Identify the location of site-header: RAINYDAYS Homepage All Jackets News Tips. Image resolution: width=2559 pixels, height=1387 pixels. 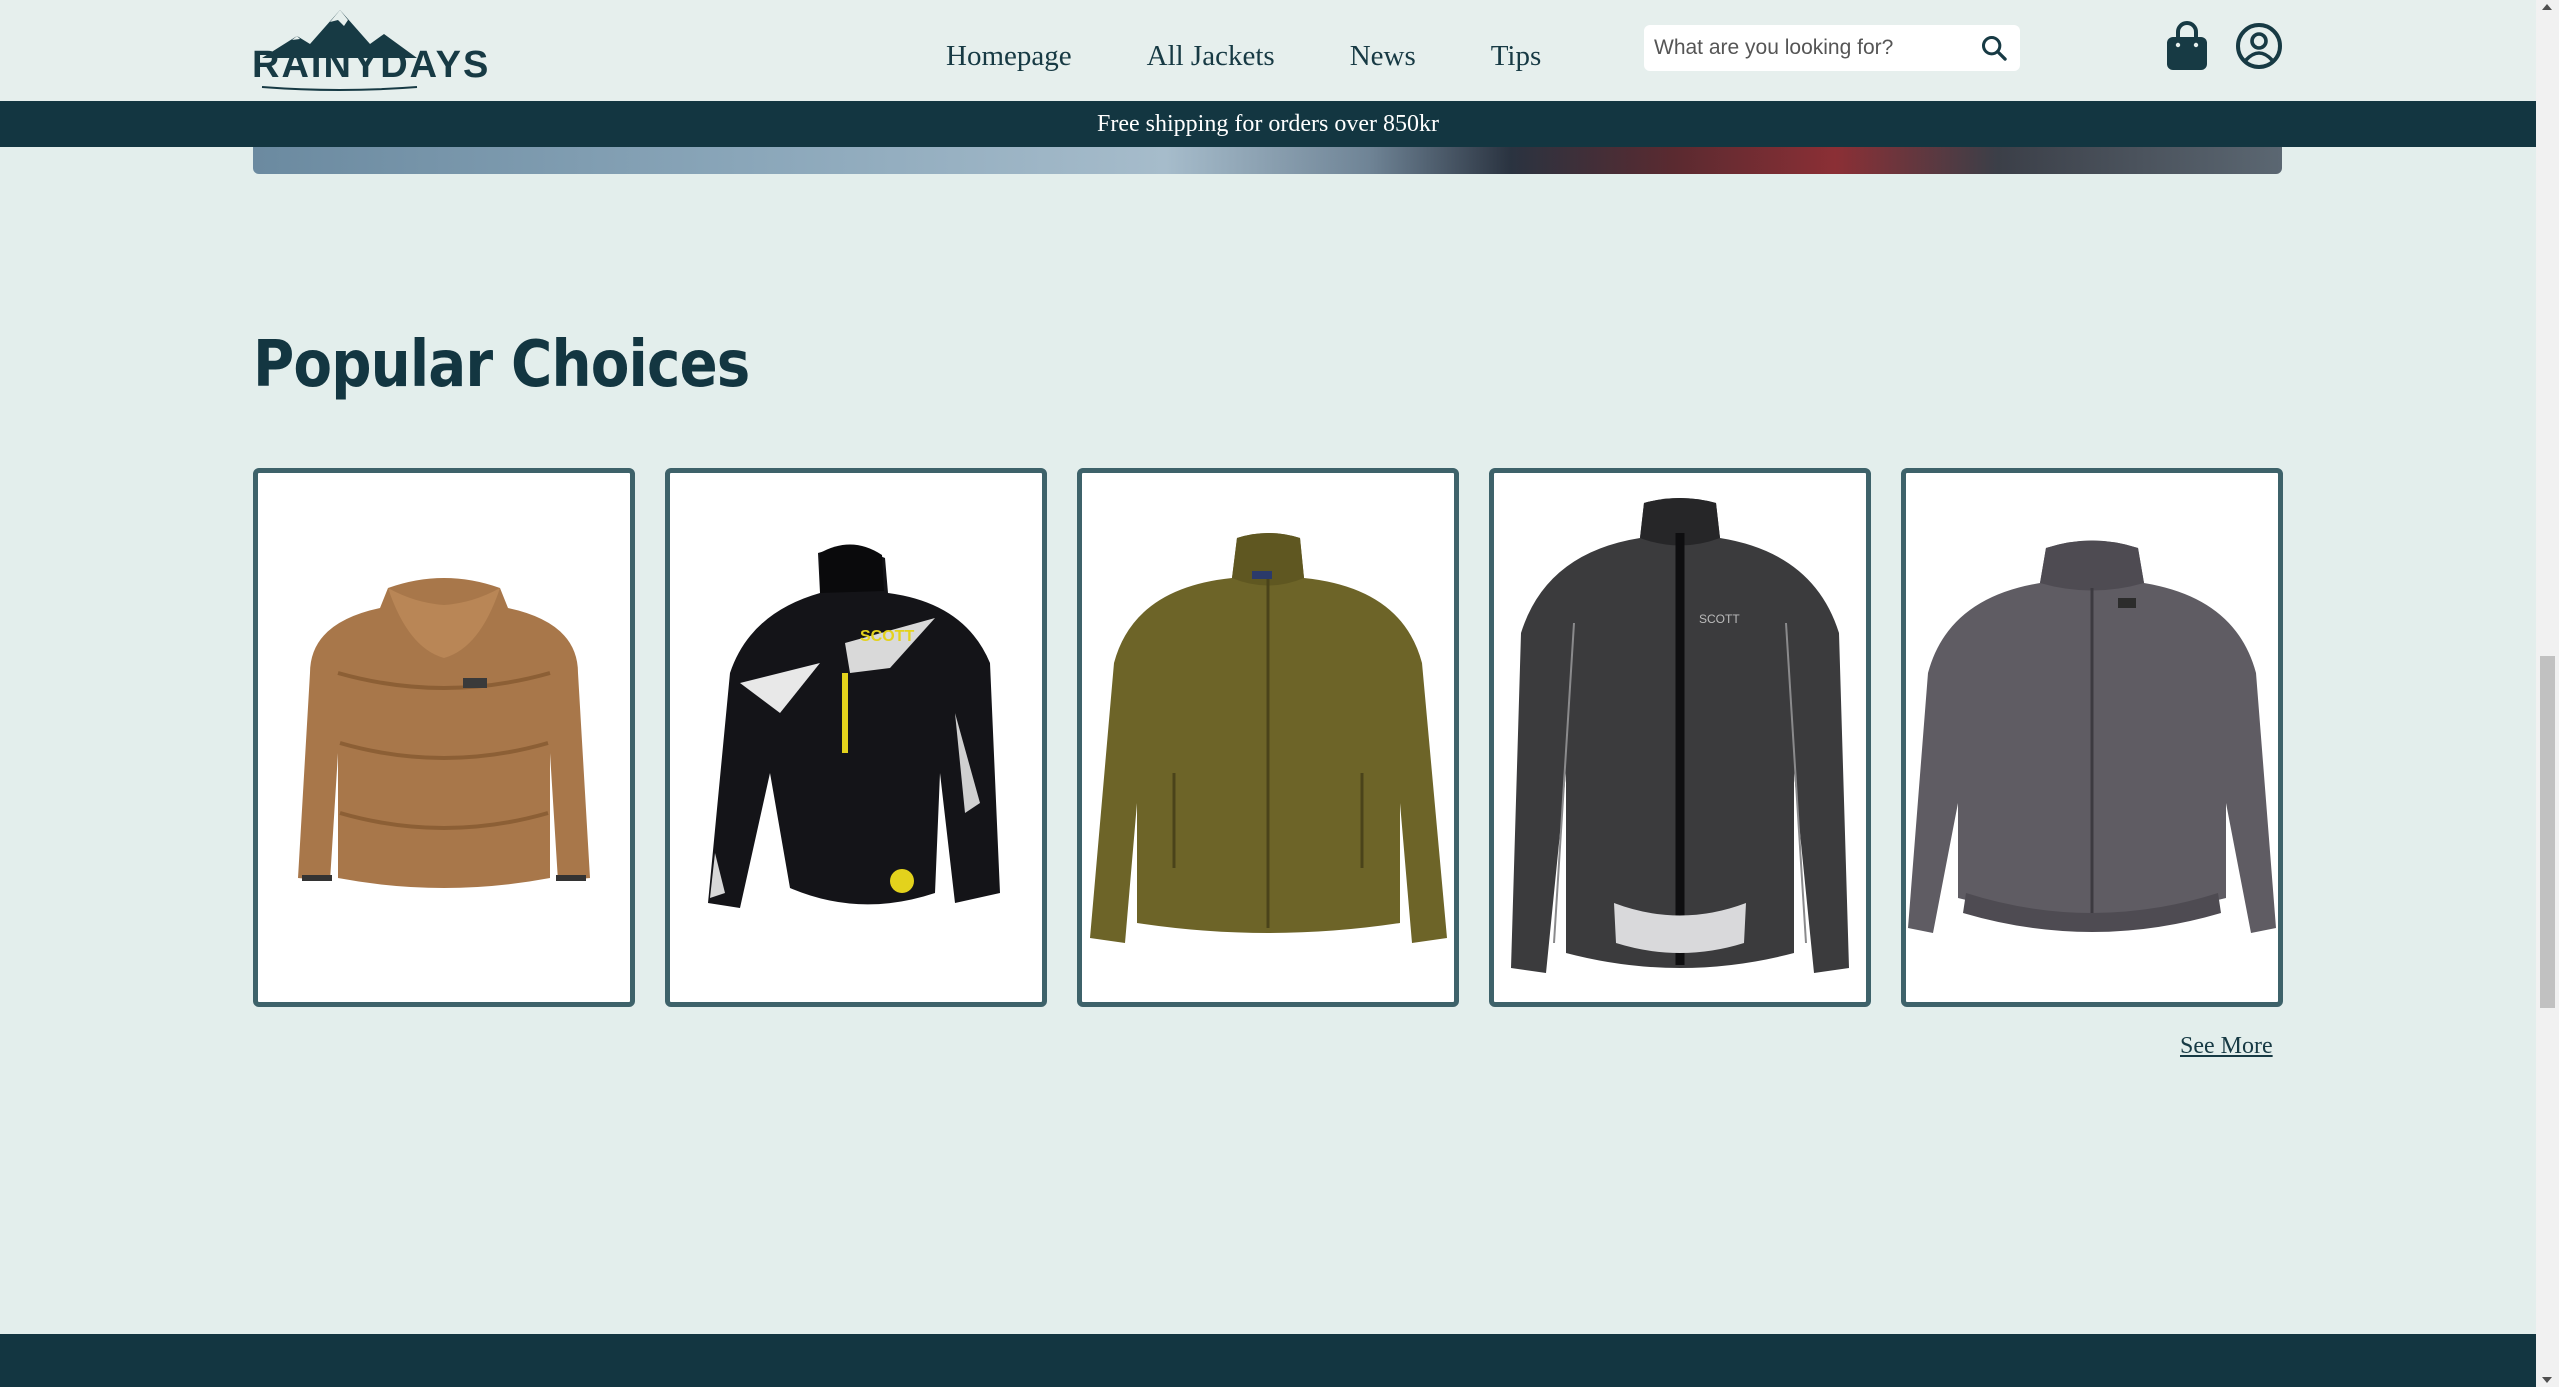
(1268, 50).